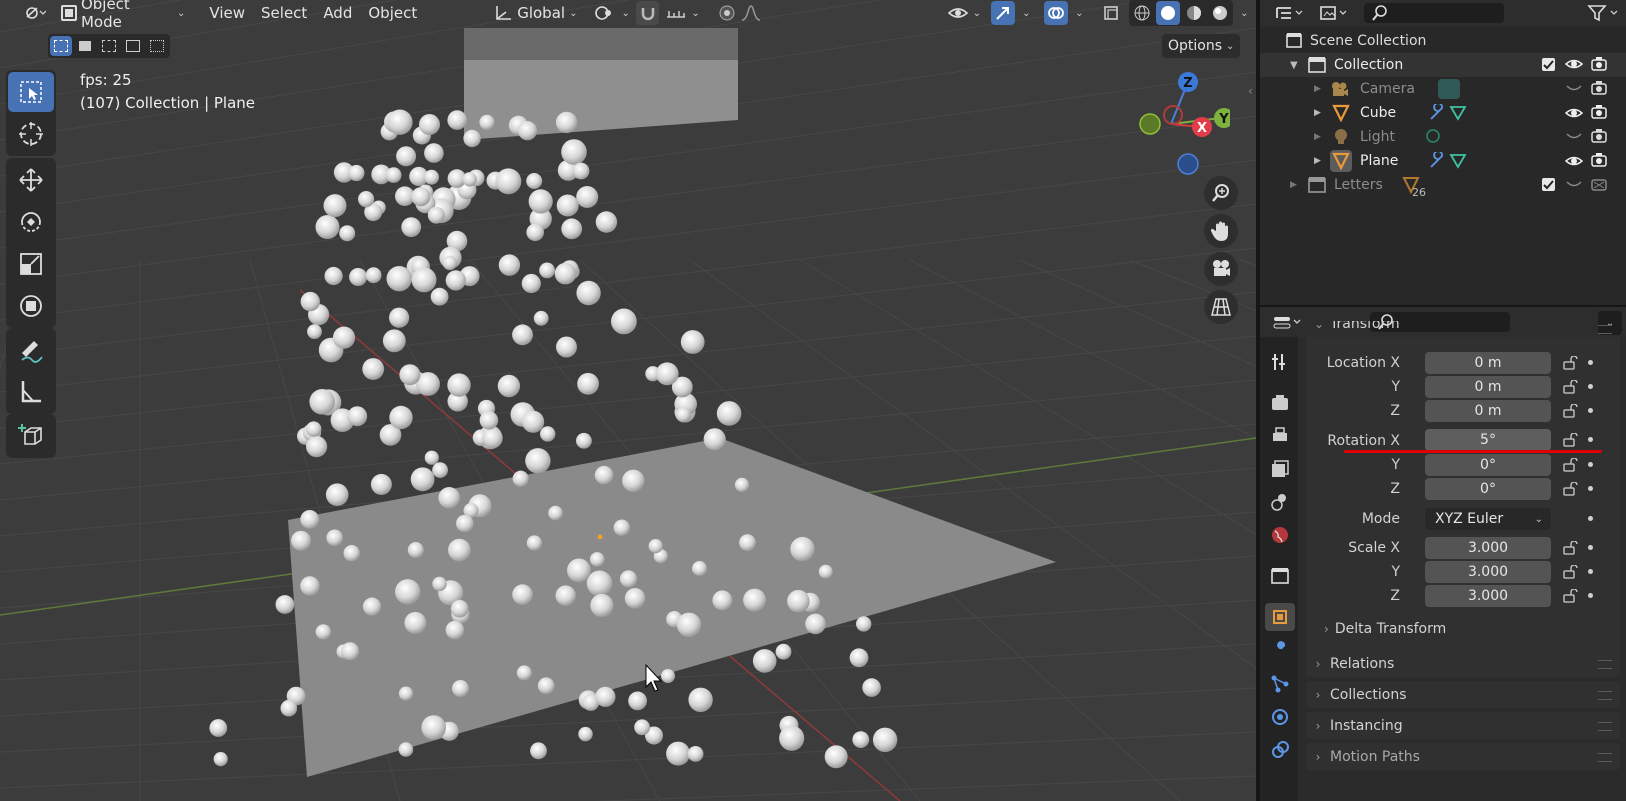 The width and height of the screenshot is (1626, 801). Describe the element at coordinates (34, 13) in the screenshot. I see `editor-type-button` at that location.